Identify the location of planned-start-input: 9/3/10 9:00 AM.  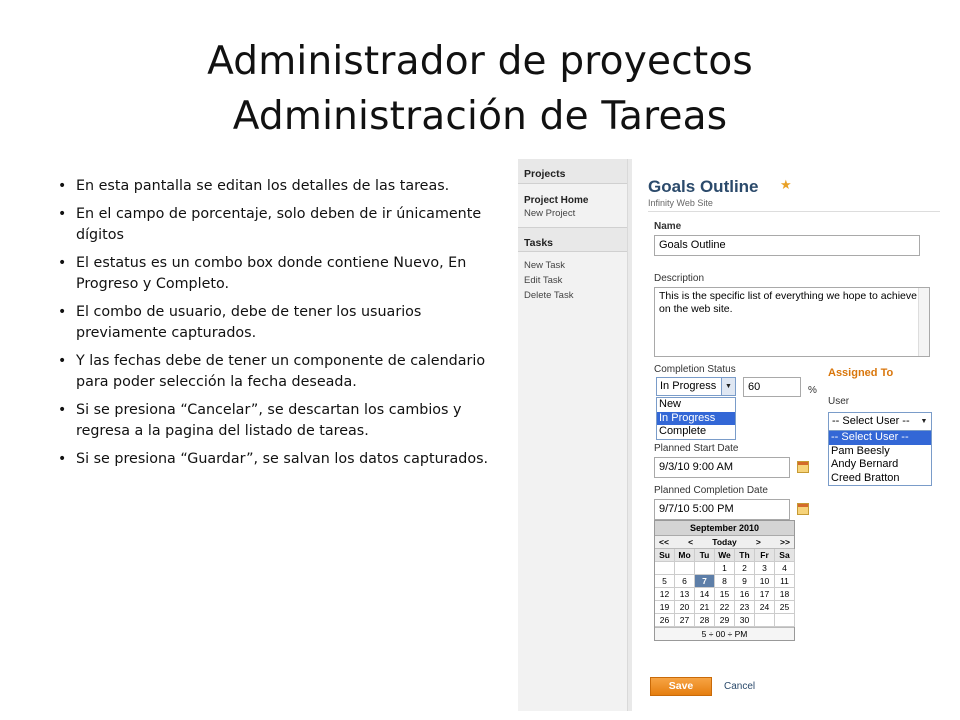
(722, 467).